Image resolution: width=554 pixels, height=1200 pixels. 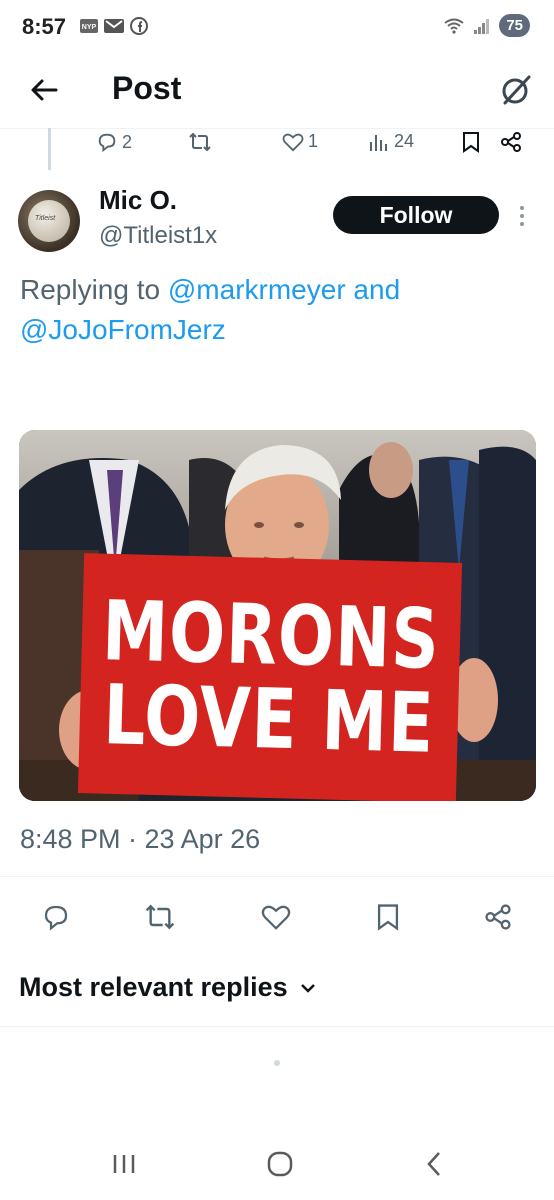 I want to click on repost-button, so click(x=160, y=917).